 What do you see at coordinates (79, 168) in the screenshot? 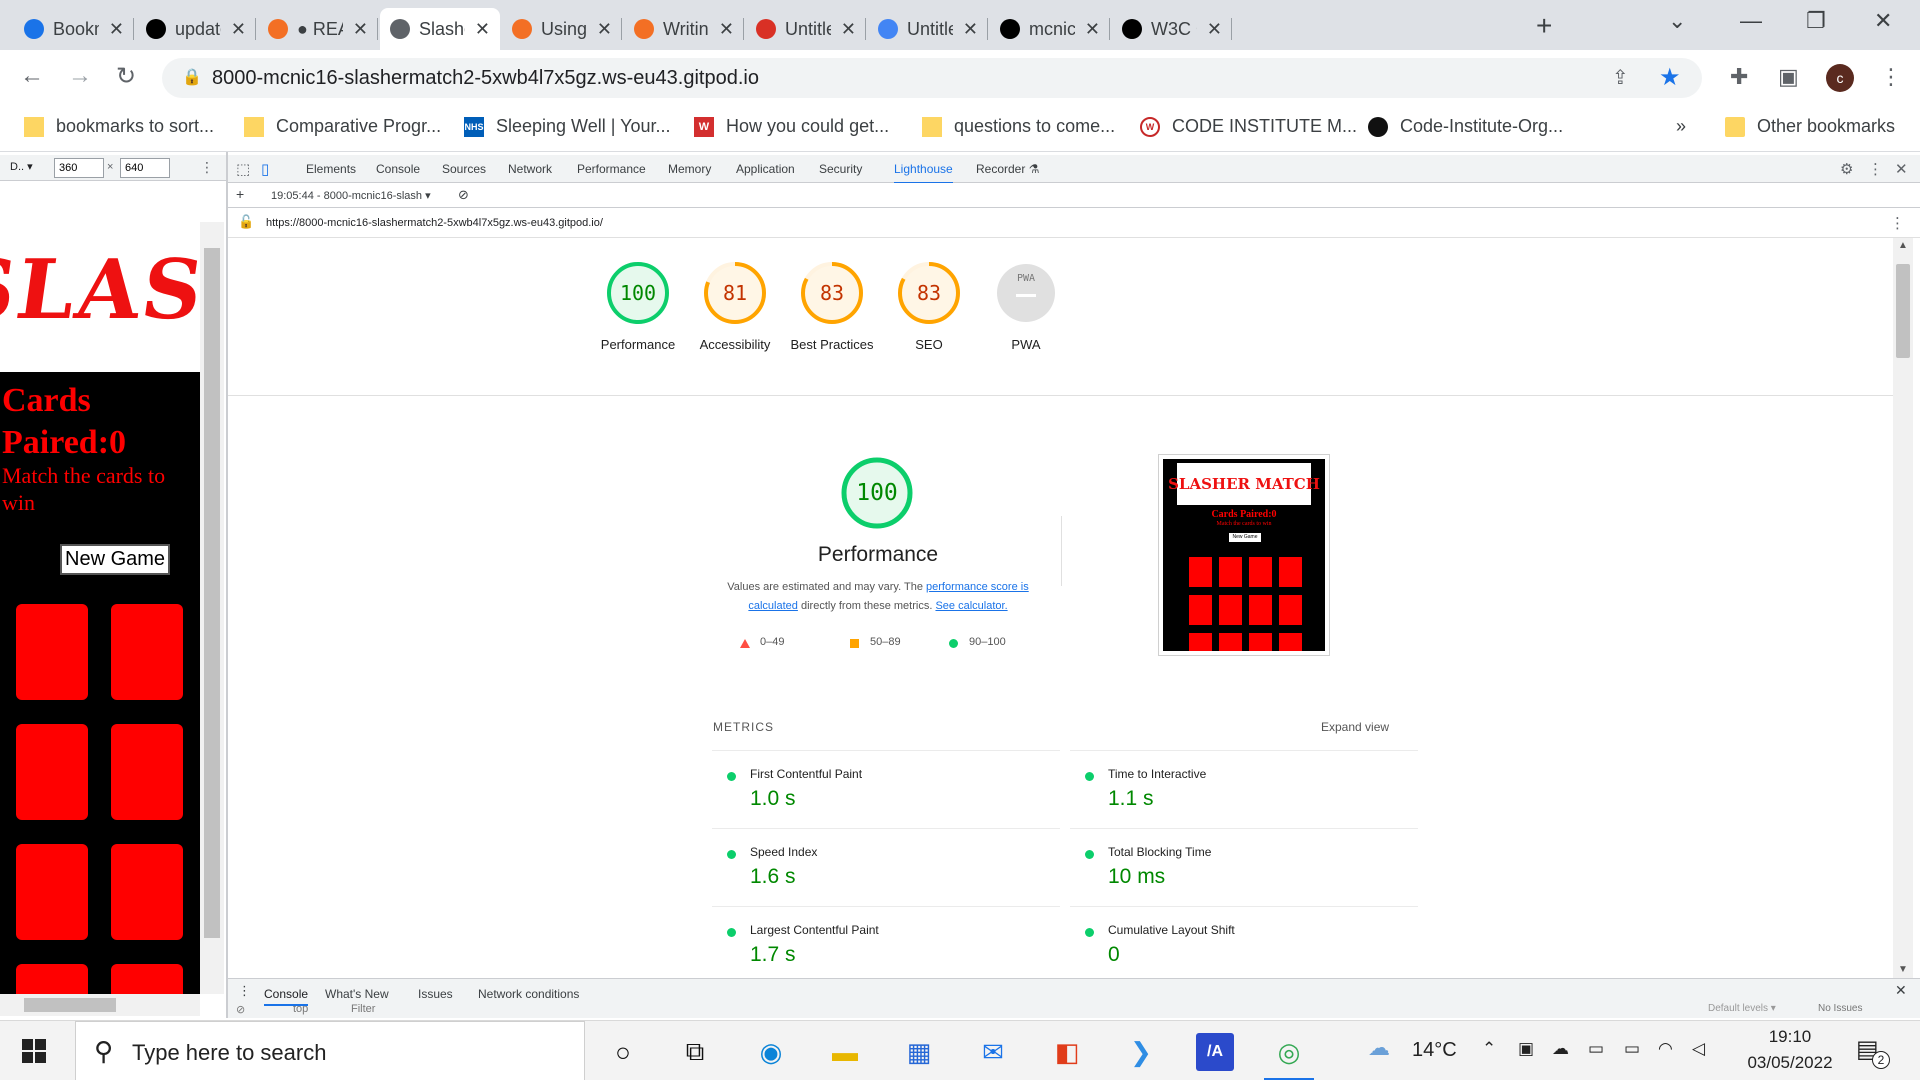
I see `device-width-input` at bounding box center [79, 168].